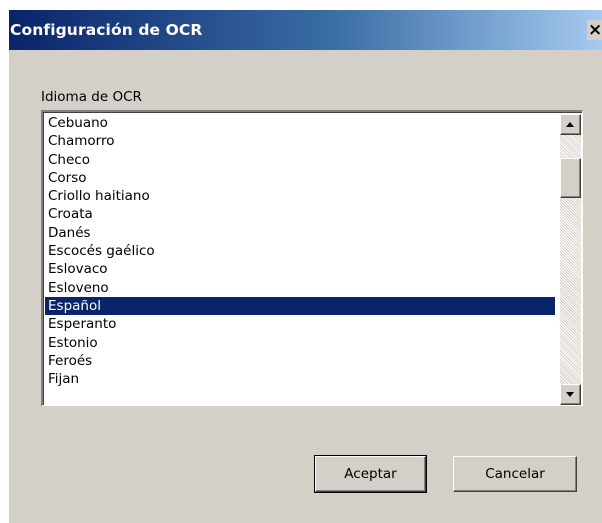 Image resolution: width=602 pixels, height=523 pixels. What do you see at coordinates (370, 474) in the screenshot?
I see `accept-button: Aceptar` at bounding box center [370, 474].